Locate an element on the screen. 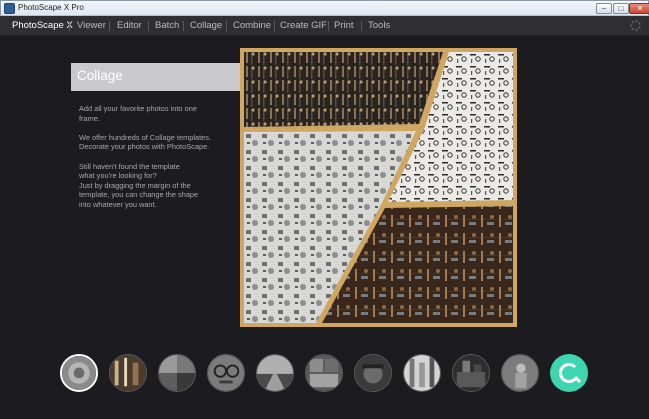 The width and height of the screenshot is (649, 419). minimize-button: – is located at coordinates (604, 8).